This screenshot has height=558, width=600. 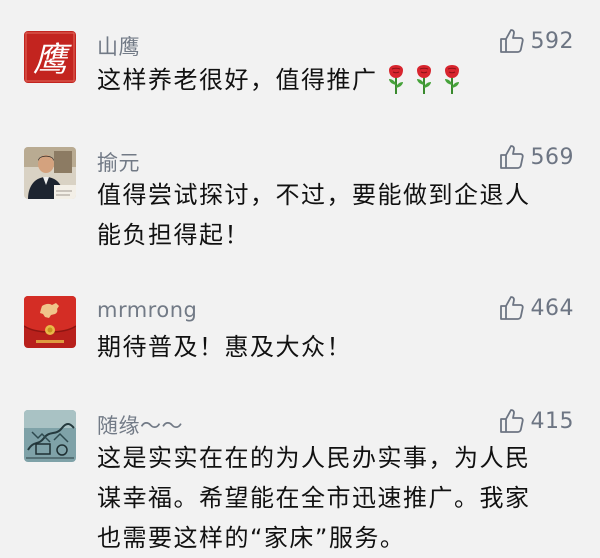 What do you see at coordinates (314, 195) in the screenshot?
I see `comment-line: 值得尝试探讨，不过，要能做到企退人` at bounding box center [314, 195].